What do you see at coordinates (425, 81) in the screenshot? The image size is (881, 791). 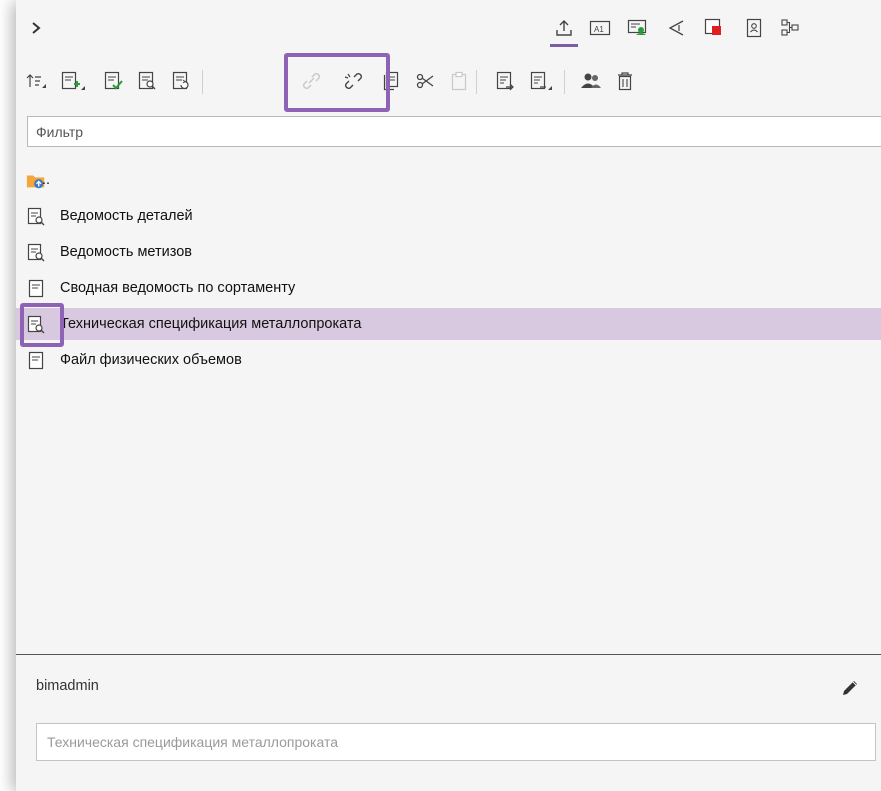 I see `cut-icon` at bounding box center [425, 81].